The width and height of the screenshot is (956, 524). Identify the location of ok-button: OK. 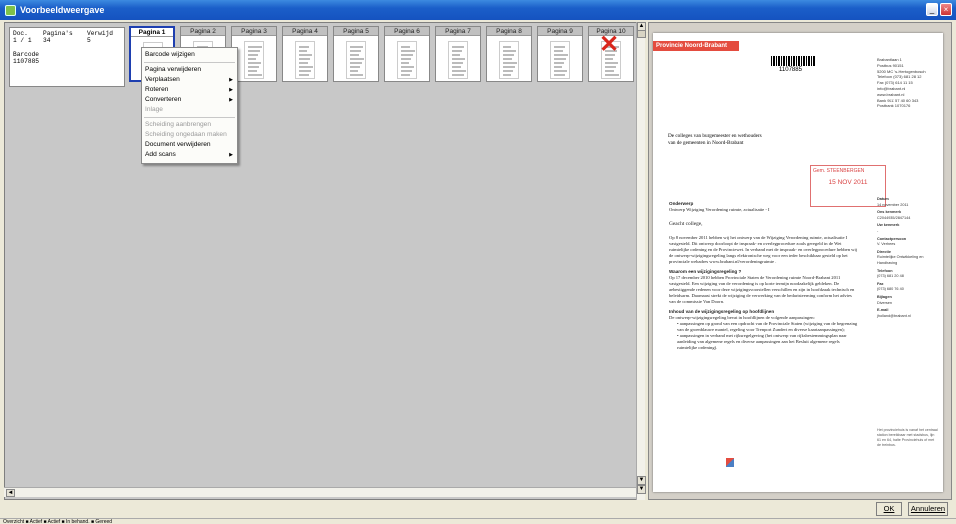
(889, 509).